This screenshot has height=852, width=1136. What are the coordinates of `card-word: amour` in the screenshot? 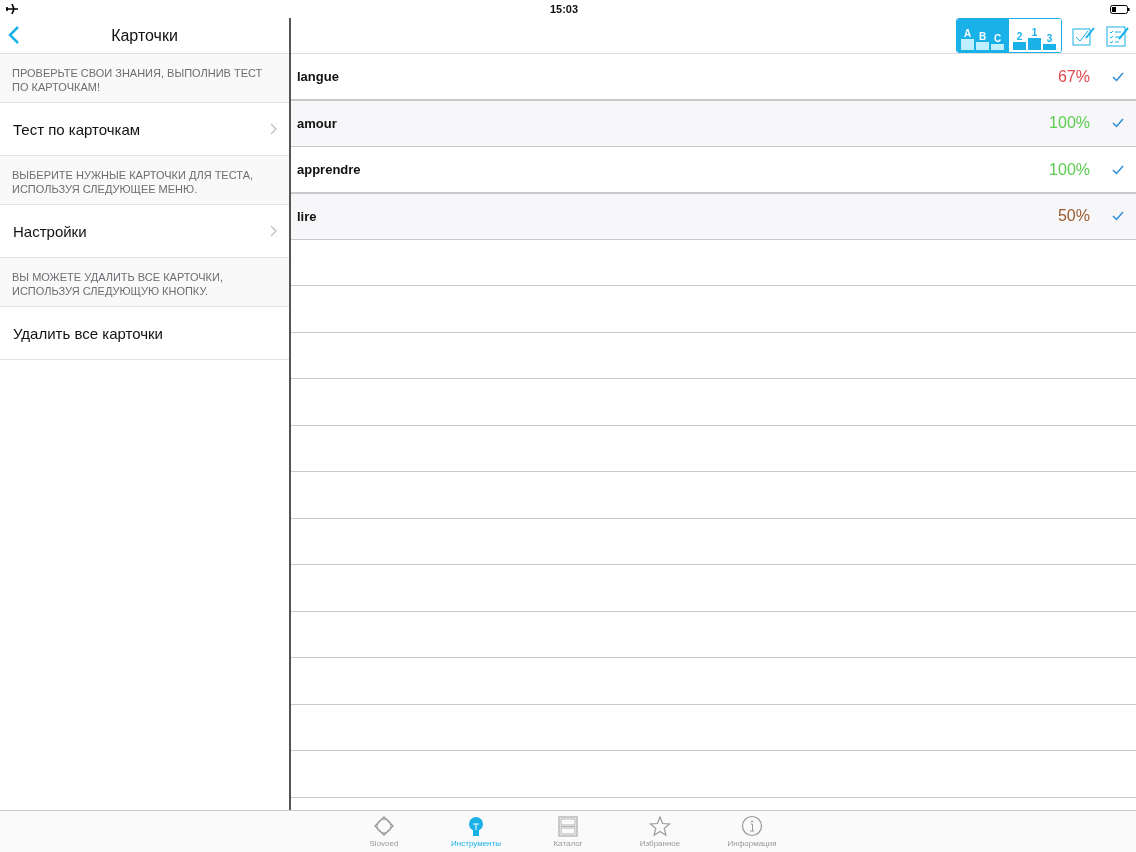 It's located at (317, 123).